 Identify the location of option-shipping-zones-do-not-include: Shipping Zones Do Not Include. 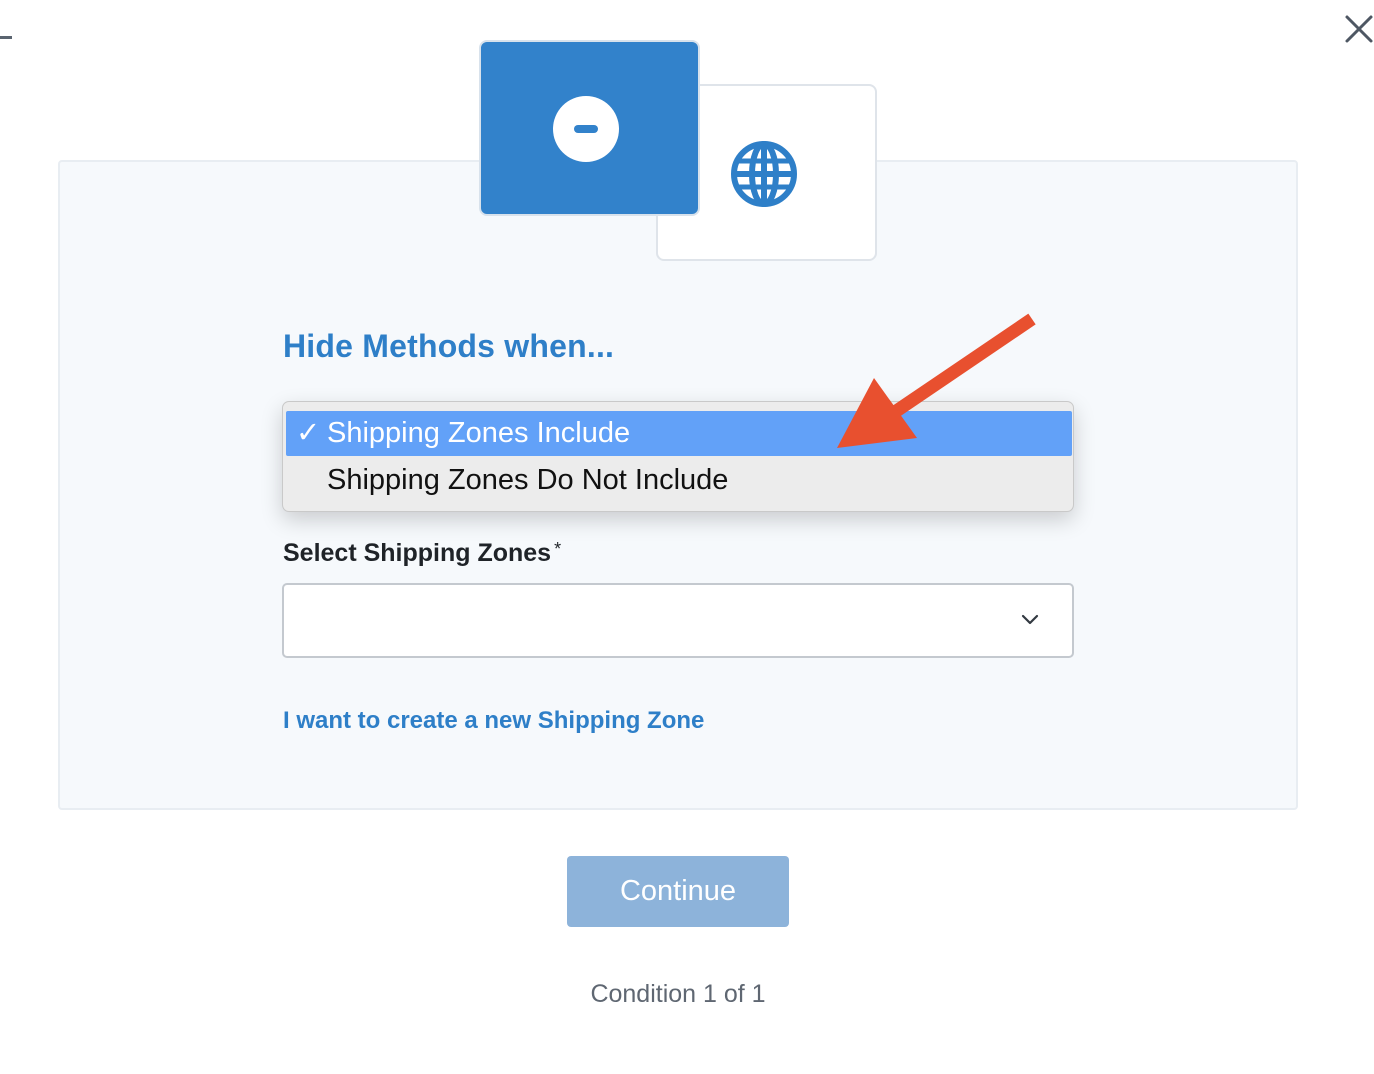
(679, 480).